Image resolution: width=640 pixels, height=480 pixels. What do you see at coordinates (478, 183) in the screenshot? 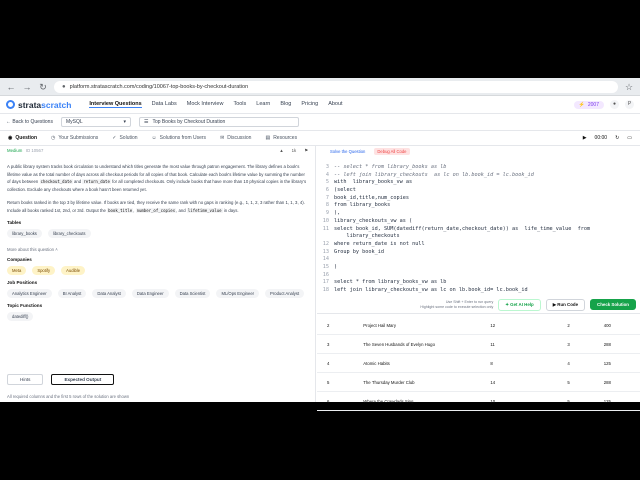
I see `code-line: 5 with library_books_vw as` at bounding box center [478, 183].